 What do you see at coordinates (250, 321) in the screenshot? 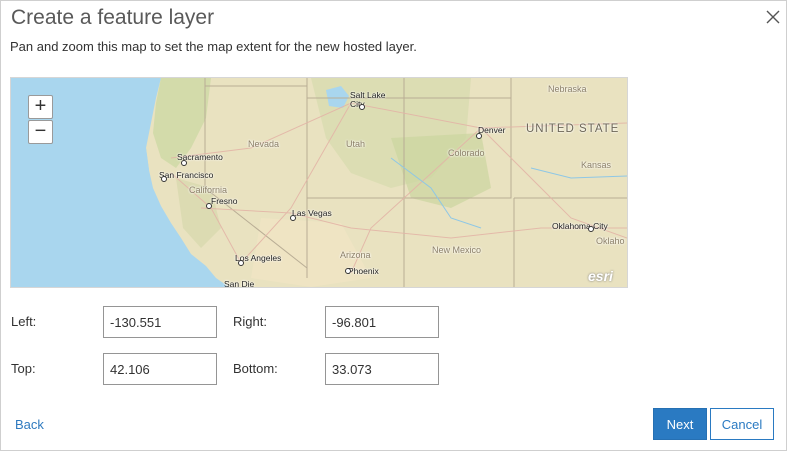
I see `right-label: Right:` at bounding box center [250, 321].